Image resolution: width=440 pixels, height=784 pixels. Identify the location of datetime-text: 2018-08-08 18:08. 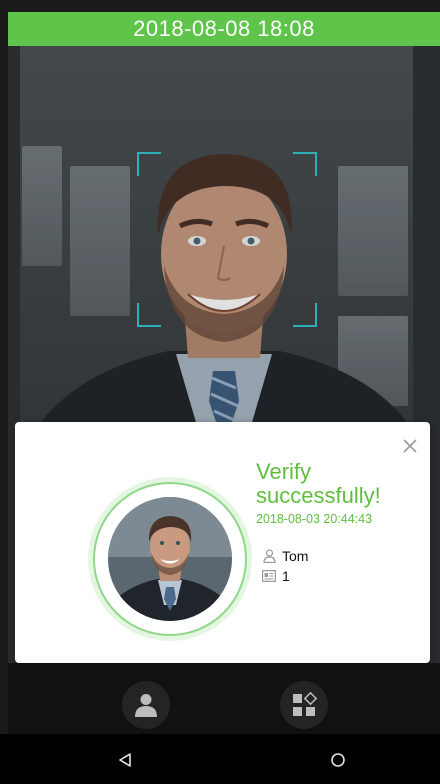
(224, 28).